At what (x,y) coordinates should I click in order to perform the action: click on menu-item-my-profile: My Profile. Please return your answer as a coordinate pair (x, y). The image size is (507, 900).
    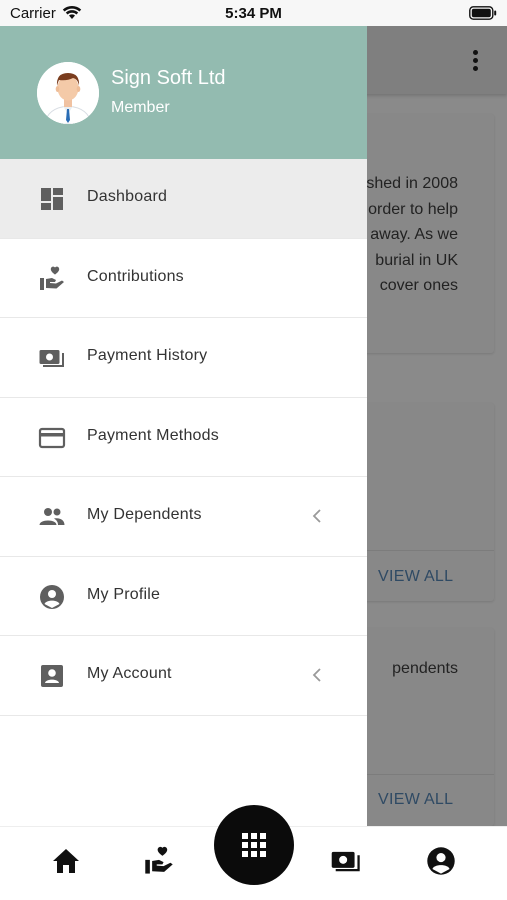
    Looking at the image, I should click on (183, 596).